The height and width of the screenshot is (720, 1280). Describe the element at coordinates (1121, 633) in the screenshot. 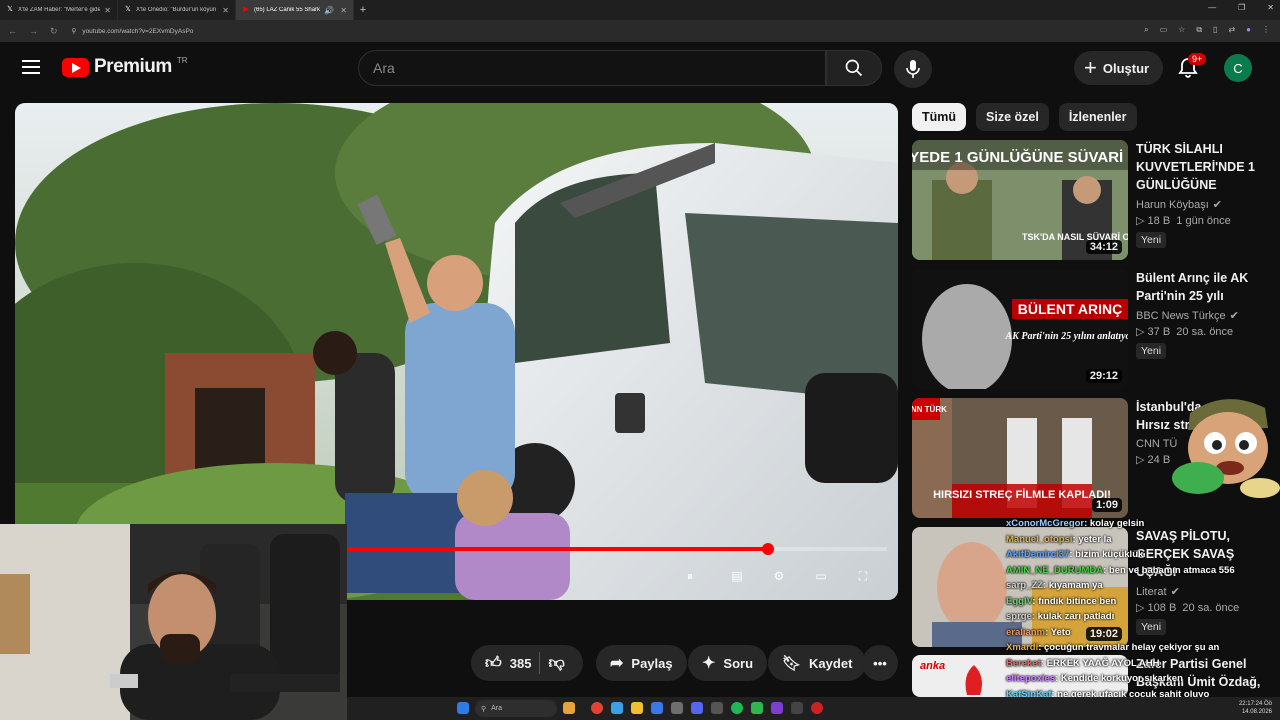

I see `chat-message: eralianm: Yeto` at that location.